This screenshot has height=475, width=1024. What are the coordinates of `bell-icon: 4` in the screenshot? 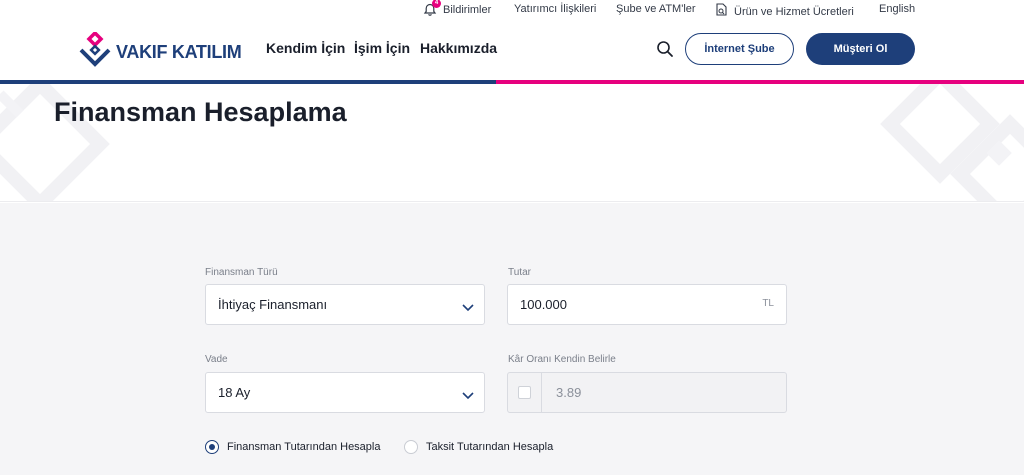 It's located at (432, 8).